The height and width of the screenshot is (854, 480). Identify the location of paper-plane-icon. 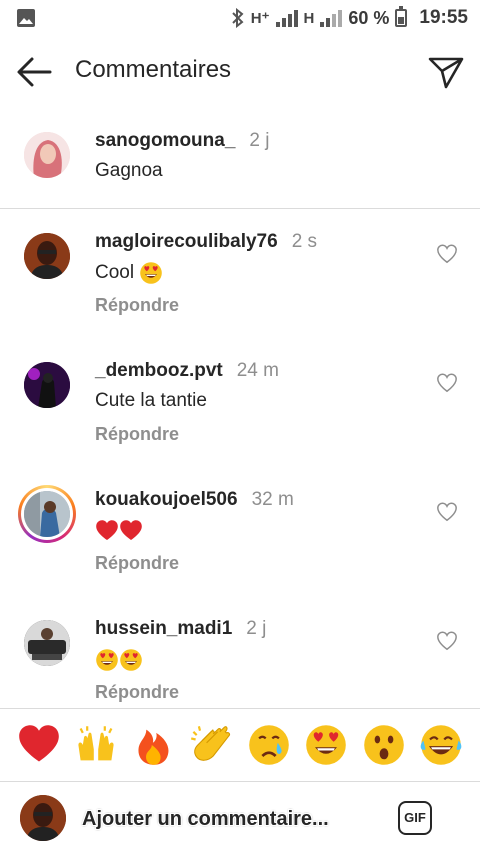
(446, 72).